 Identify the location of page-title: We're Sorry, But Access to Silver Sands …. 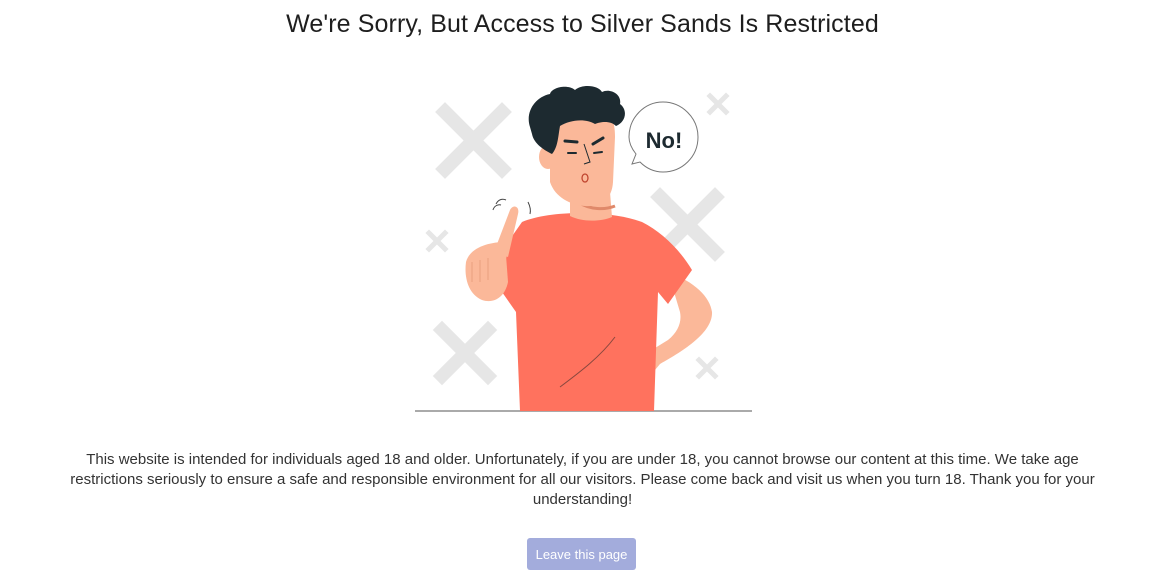
(582, 24).